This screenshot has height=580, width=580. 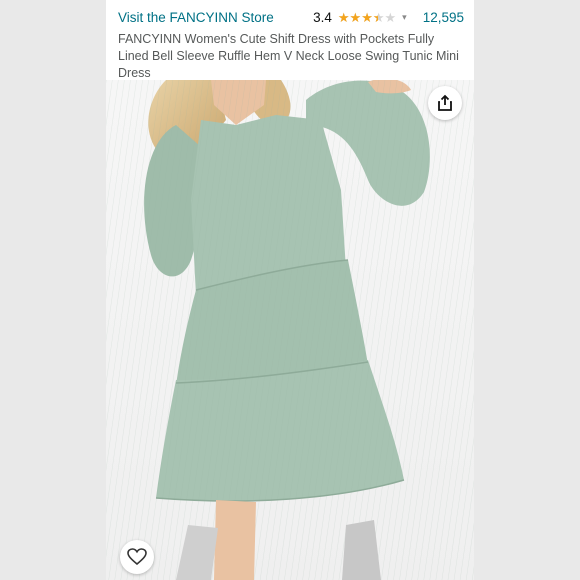 I want to click on wishlist-button, so click(x=137, y=557).